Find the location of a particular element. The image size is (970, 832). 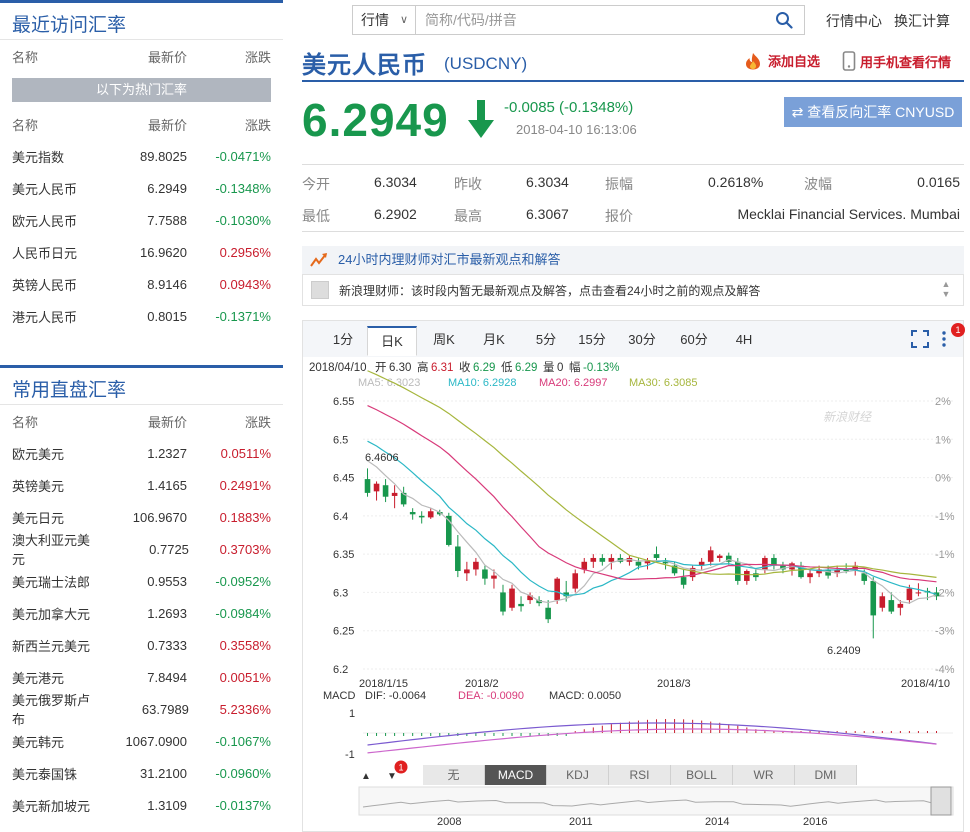

recent-rates-title: 最近访问汇率 is located at coordinates (141, 20).